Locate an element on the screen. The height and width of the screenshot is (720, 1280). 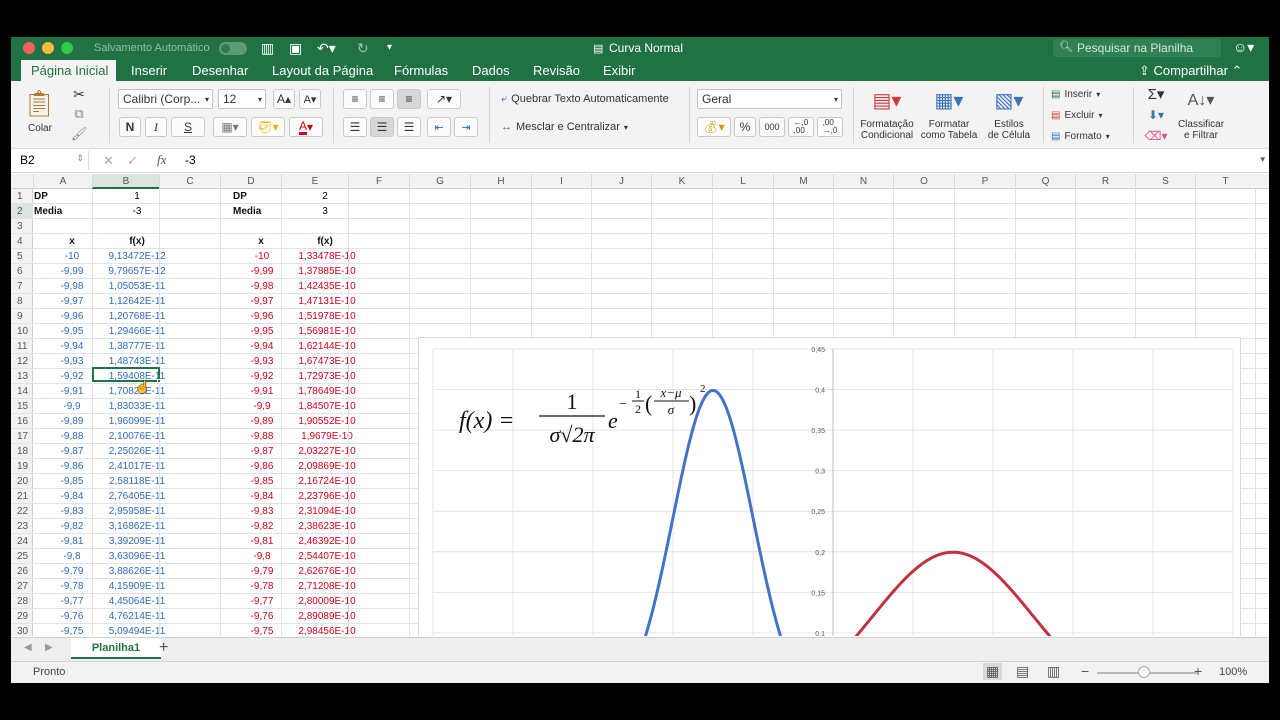
column-header: C is located at coordinates (189, 181).